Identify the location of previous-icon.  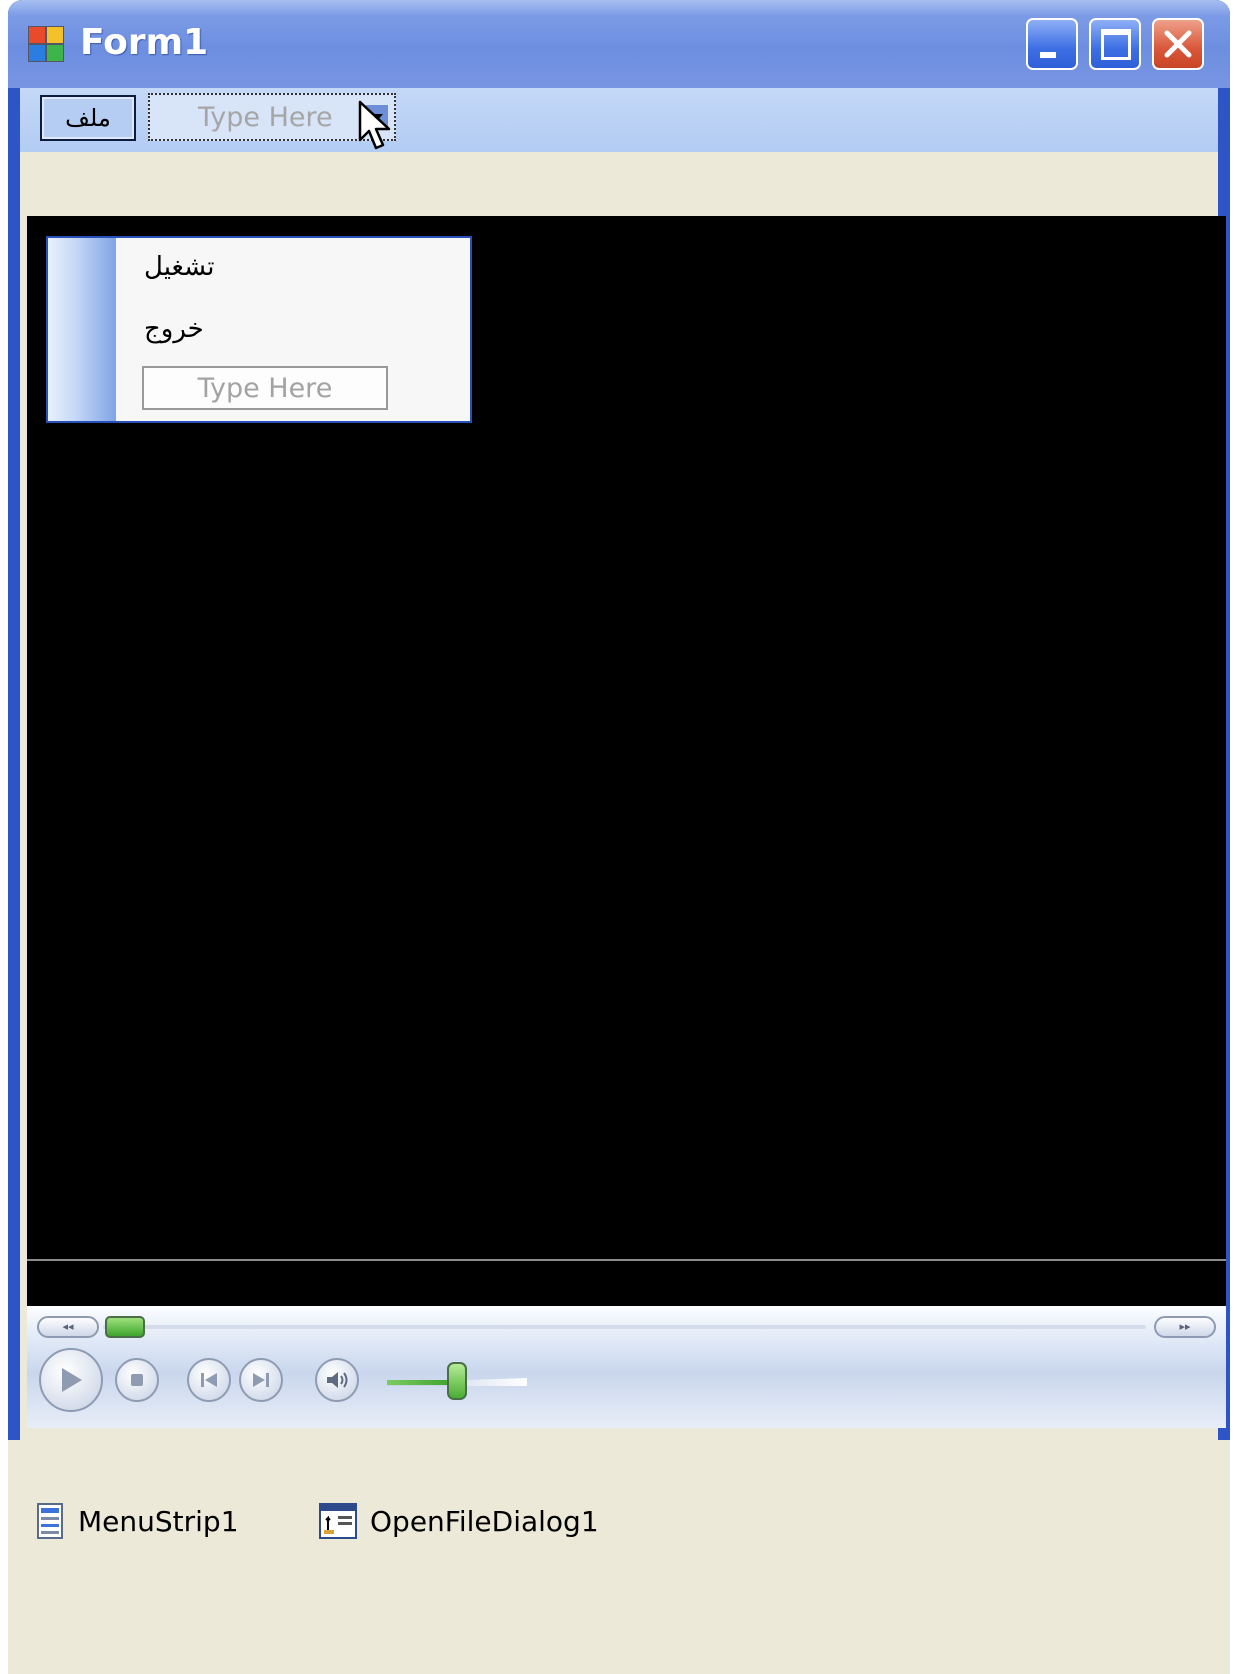
(209, 1380).